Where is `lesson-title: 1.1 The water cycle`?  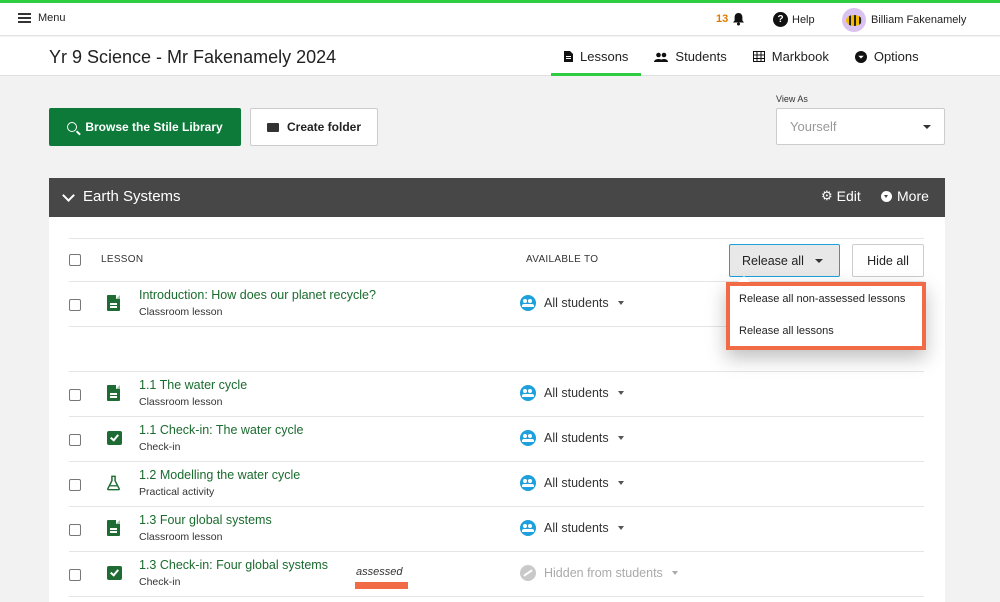 lesson-title: 1.1 The water cycle is located at coordinates (193, 385).